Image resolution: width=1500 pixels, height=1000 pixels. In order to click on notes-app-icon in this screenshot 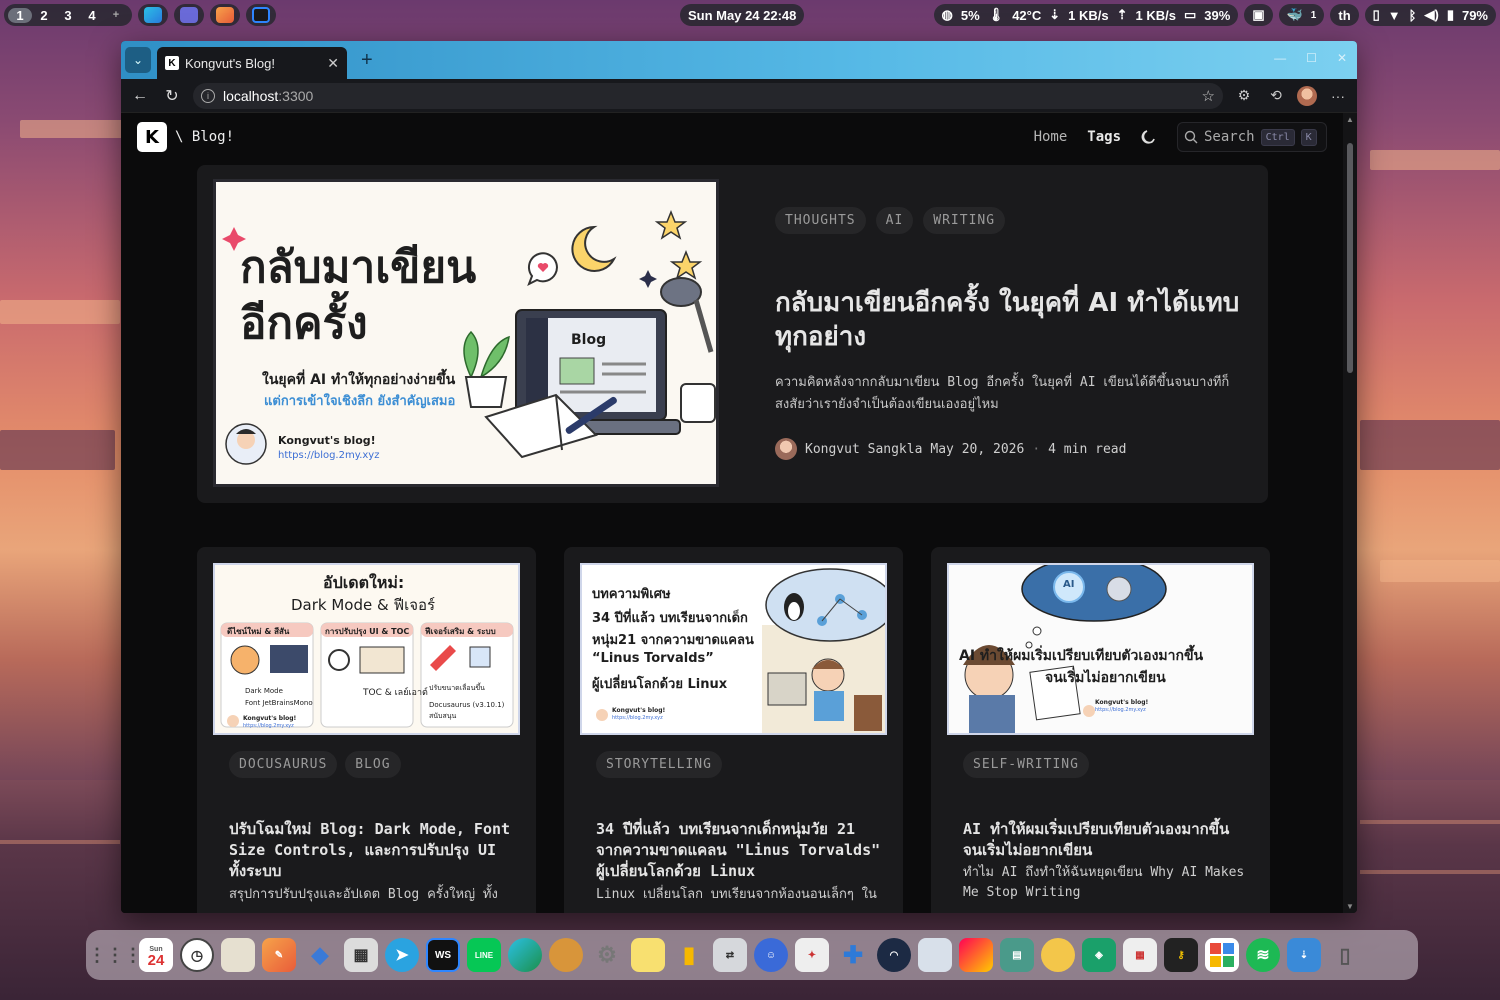, I will do `click(225, 15)`.